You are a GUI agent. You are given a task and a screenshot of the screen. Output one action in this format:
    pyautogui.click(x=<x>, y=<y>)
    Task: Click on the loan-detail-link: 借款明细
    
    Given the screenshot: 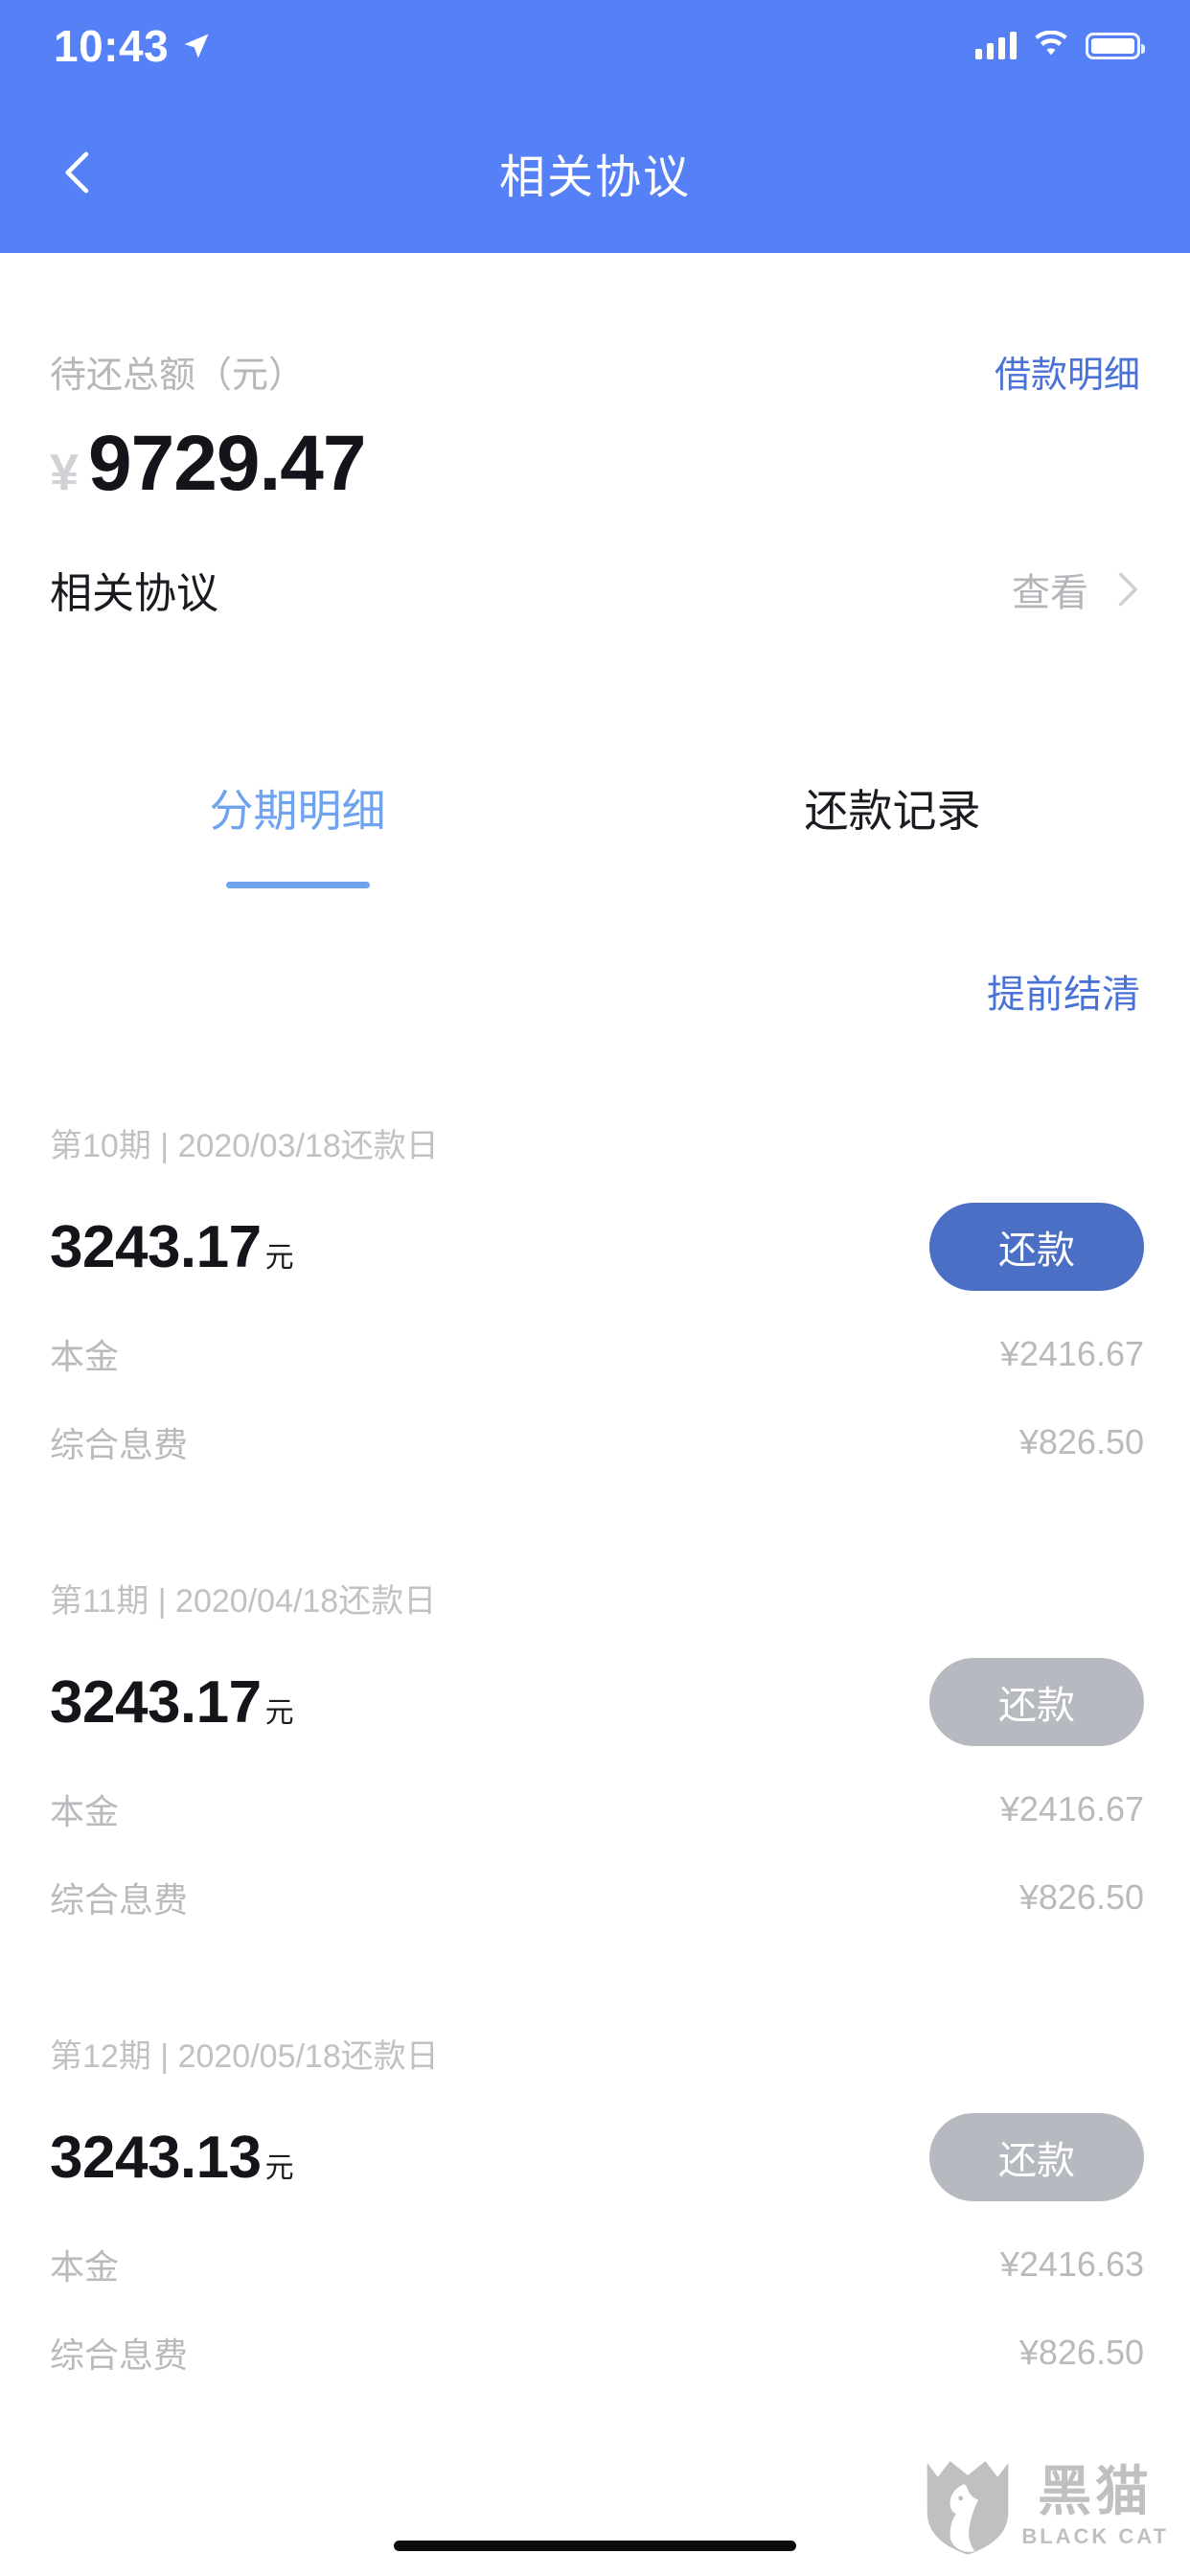 What is the action you would take?
    pyautogui.click(x=1068, y=371)
    